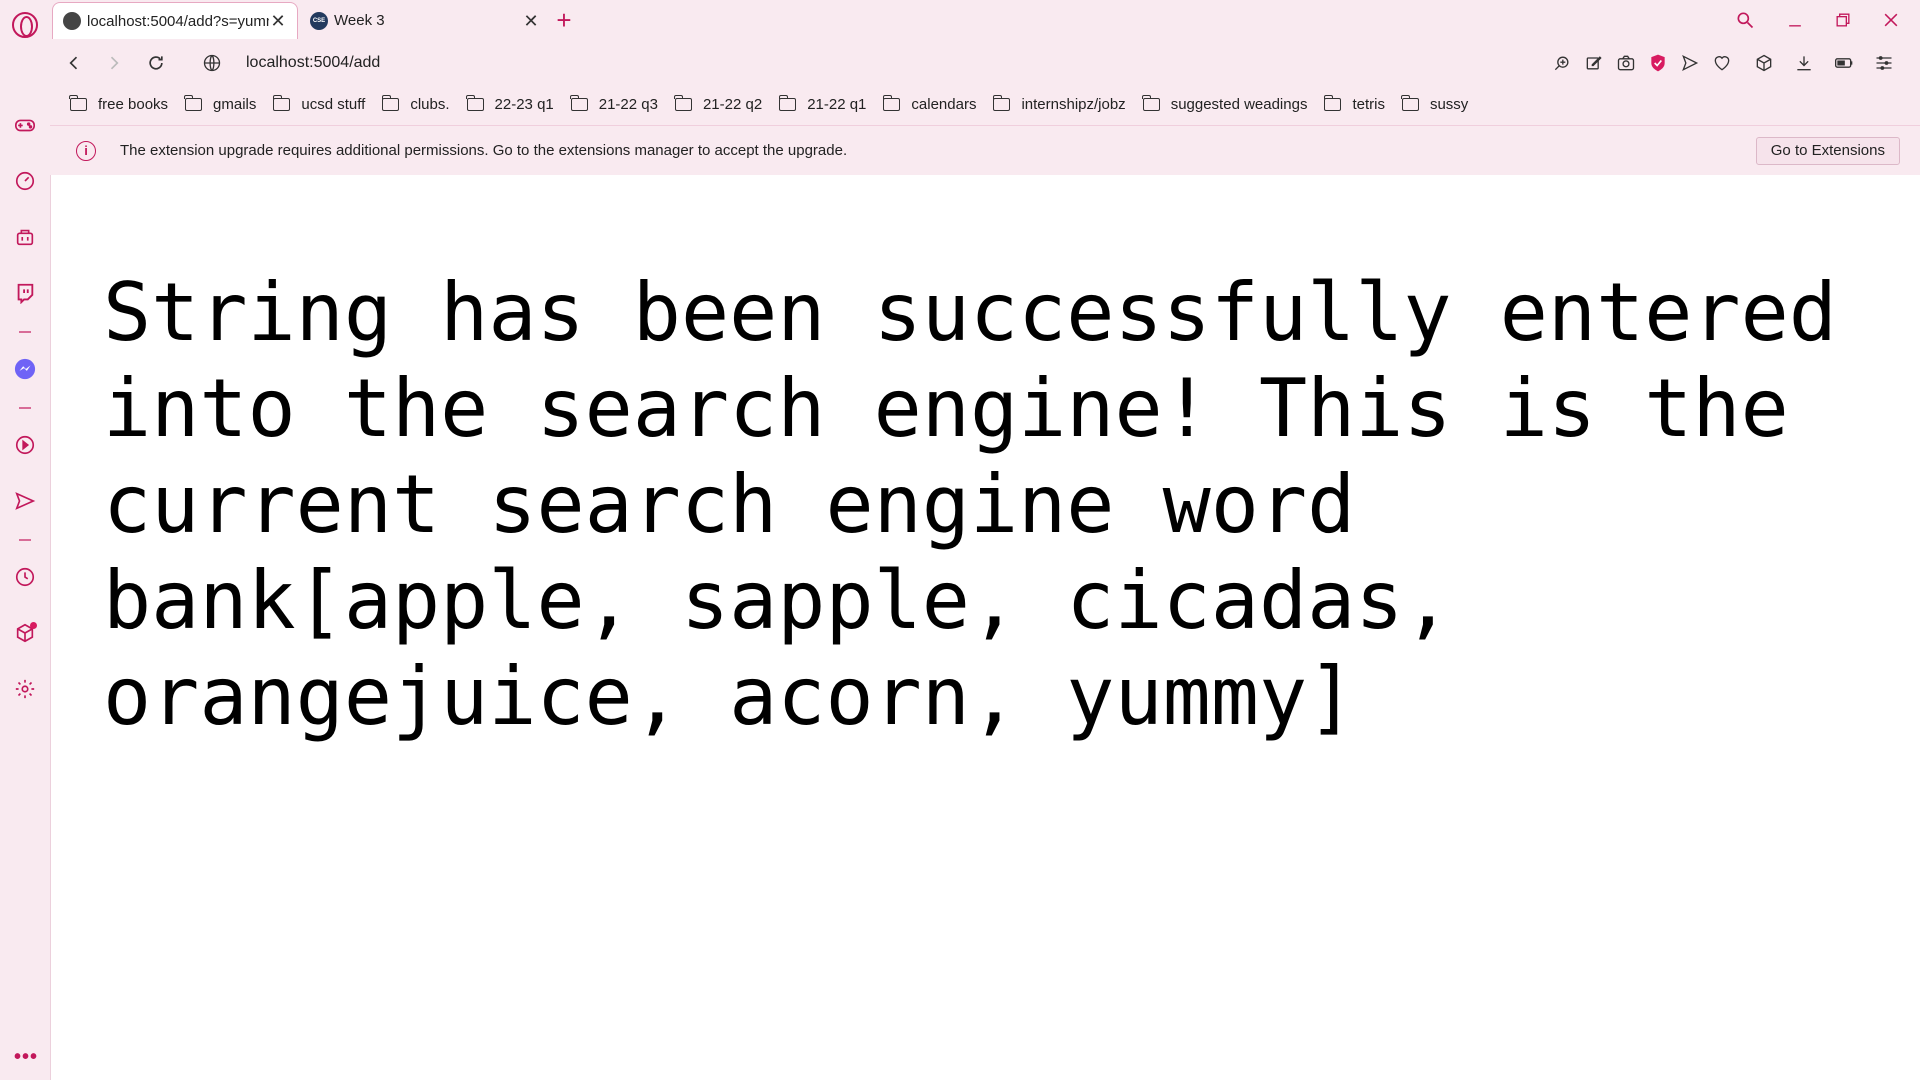  I want to click on reload-button, so click(156, 63).